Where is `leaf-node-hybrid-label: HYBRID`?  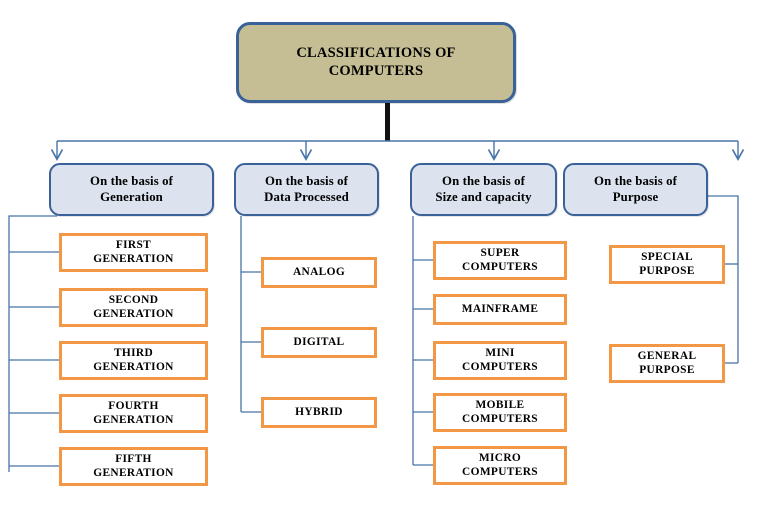 leaf-node-hybrid-label: HYBRID is located at coordinates (319, 411).